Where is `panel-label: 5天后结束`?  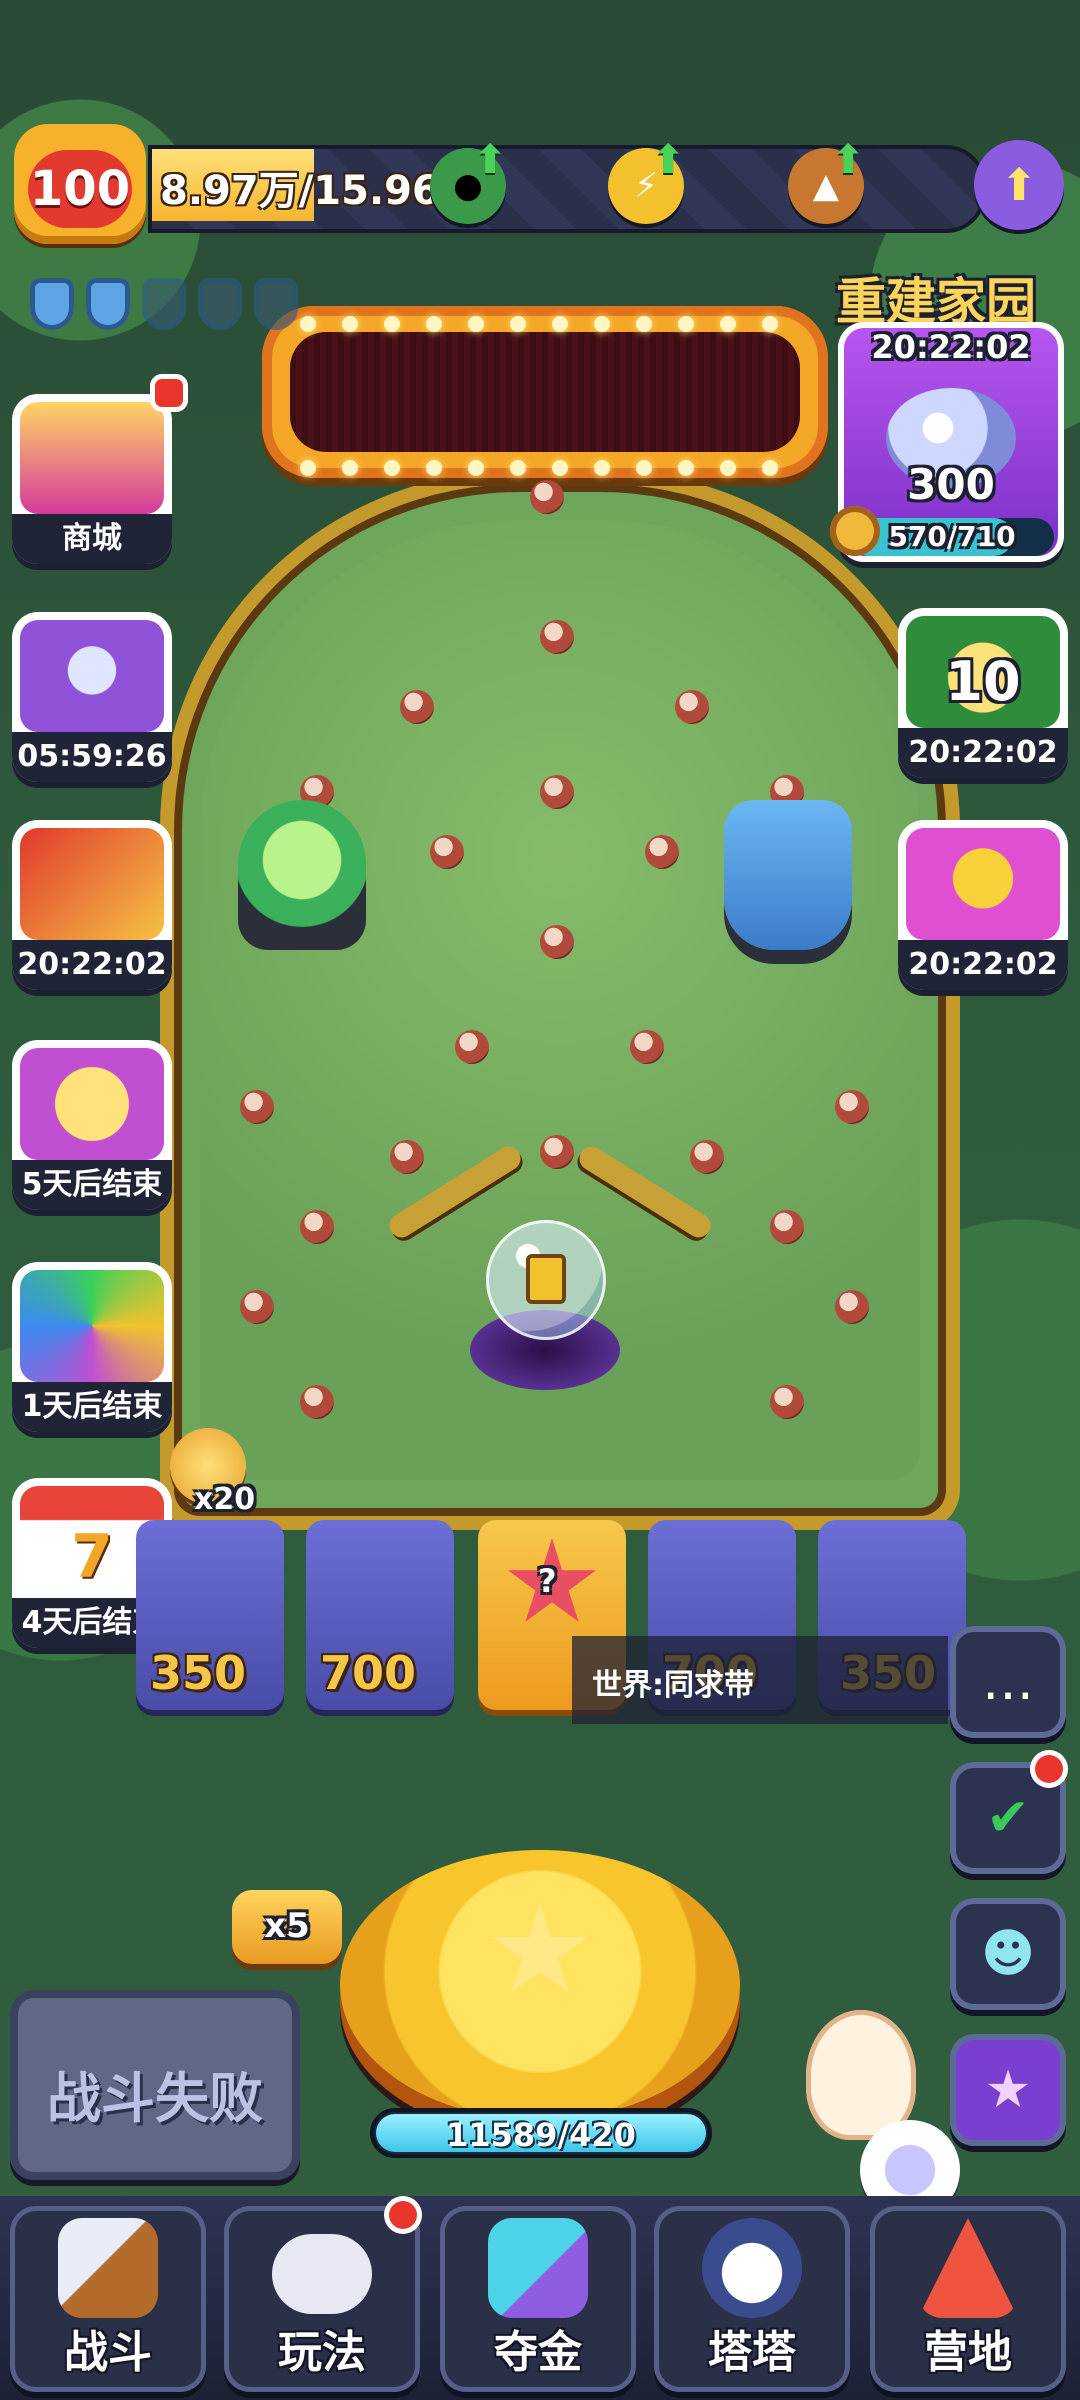 panel-label: 5天后结束 is located at coordinates (92, 1185).